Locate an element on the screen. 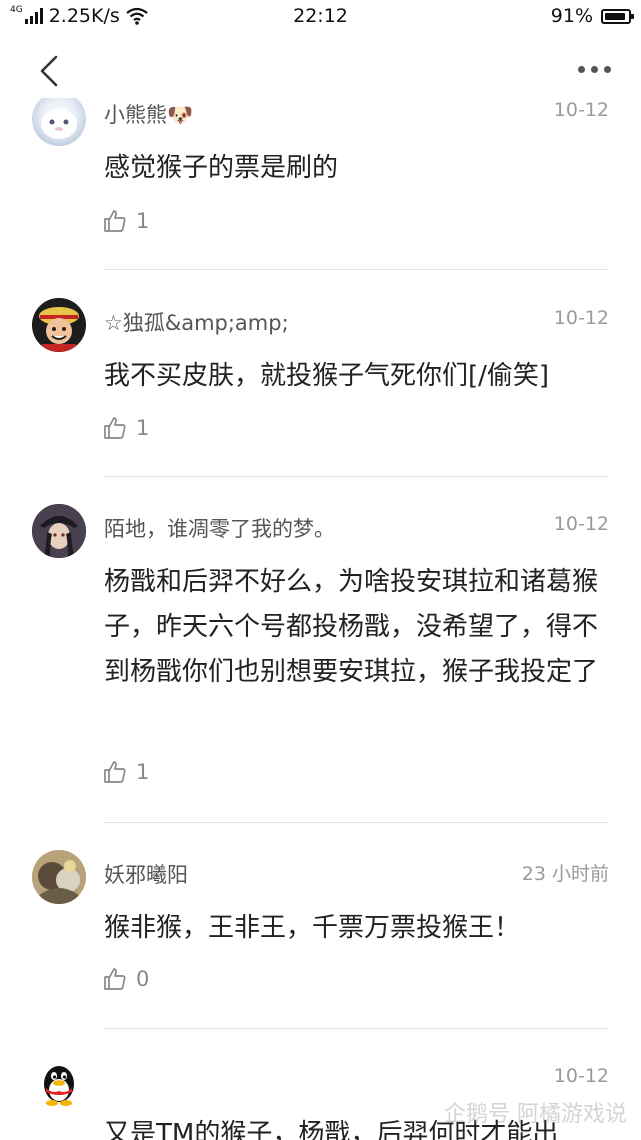  more-options-icon is located at coordinates (594, 69).